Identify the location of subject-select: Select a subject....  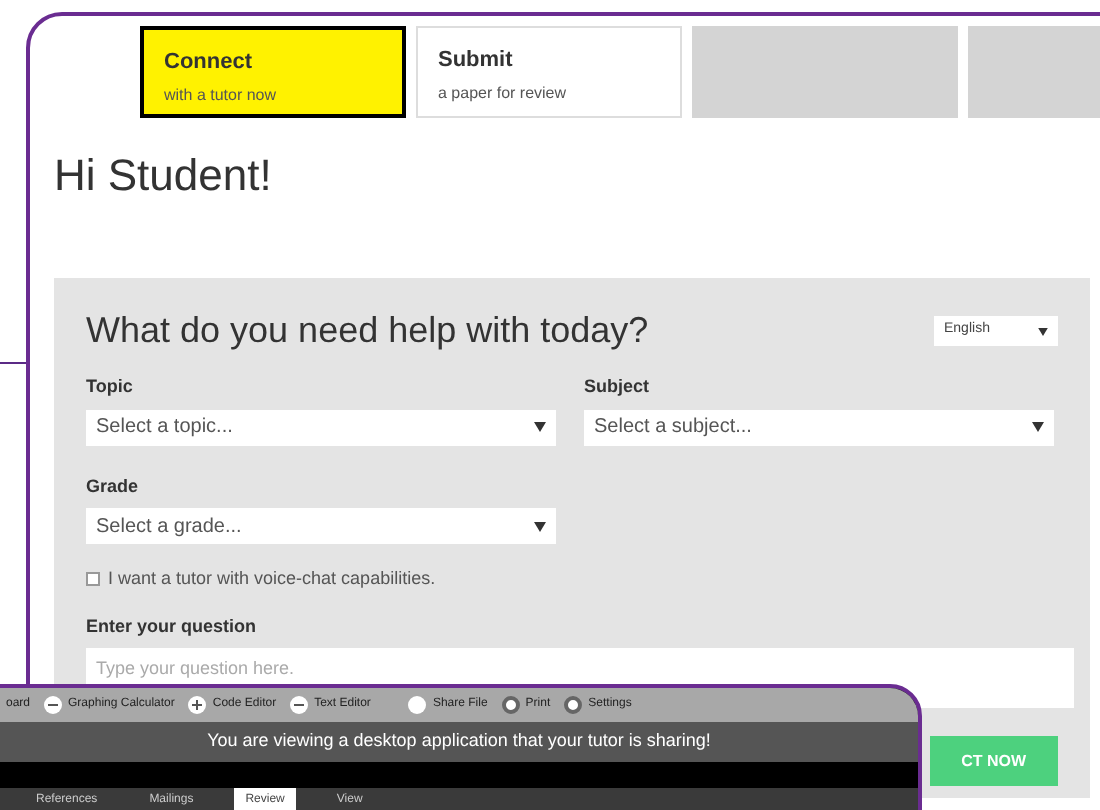
(819, 427).